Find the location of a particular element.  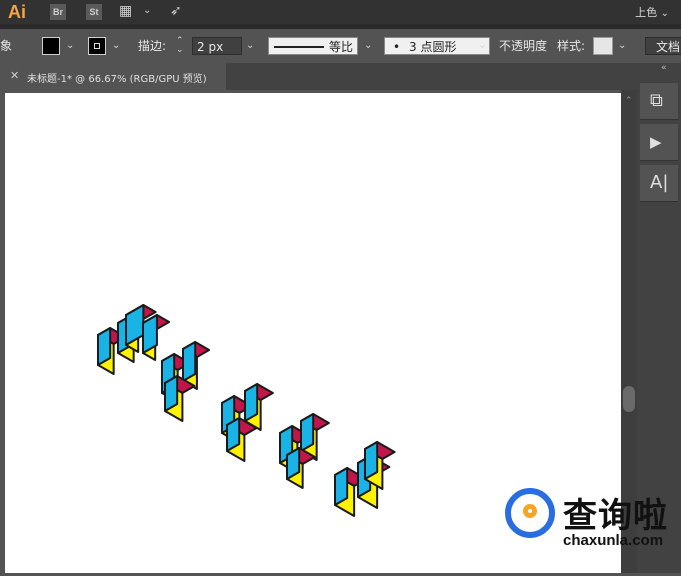

app-logo: Ai is located at coordinates (17, 12).